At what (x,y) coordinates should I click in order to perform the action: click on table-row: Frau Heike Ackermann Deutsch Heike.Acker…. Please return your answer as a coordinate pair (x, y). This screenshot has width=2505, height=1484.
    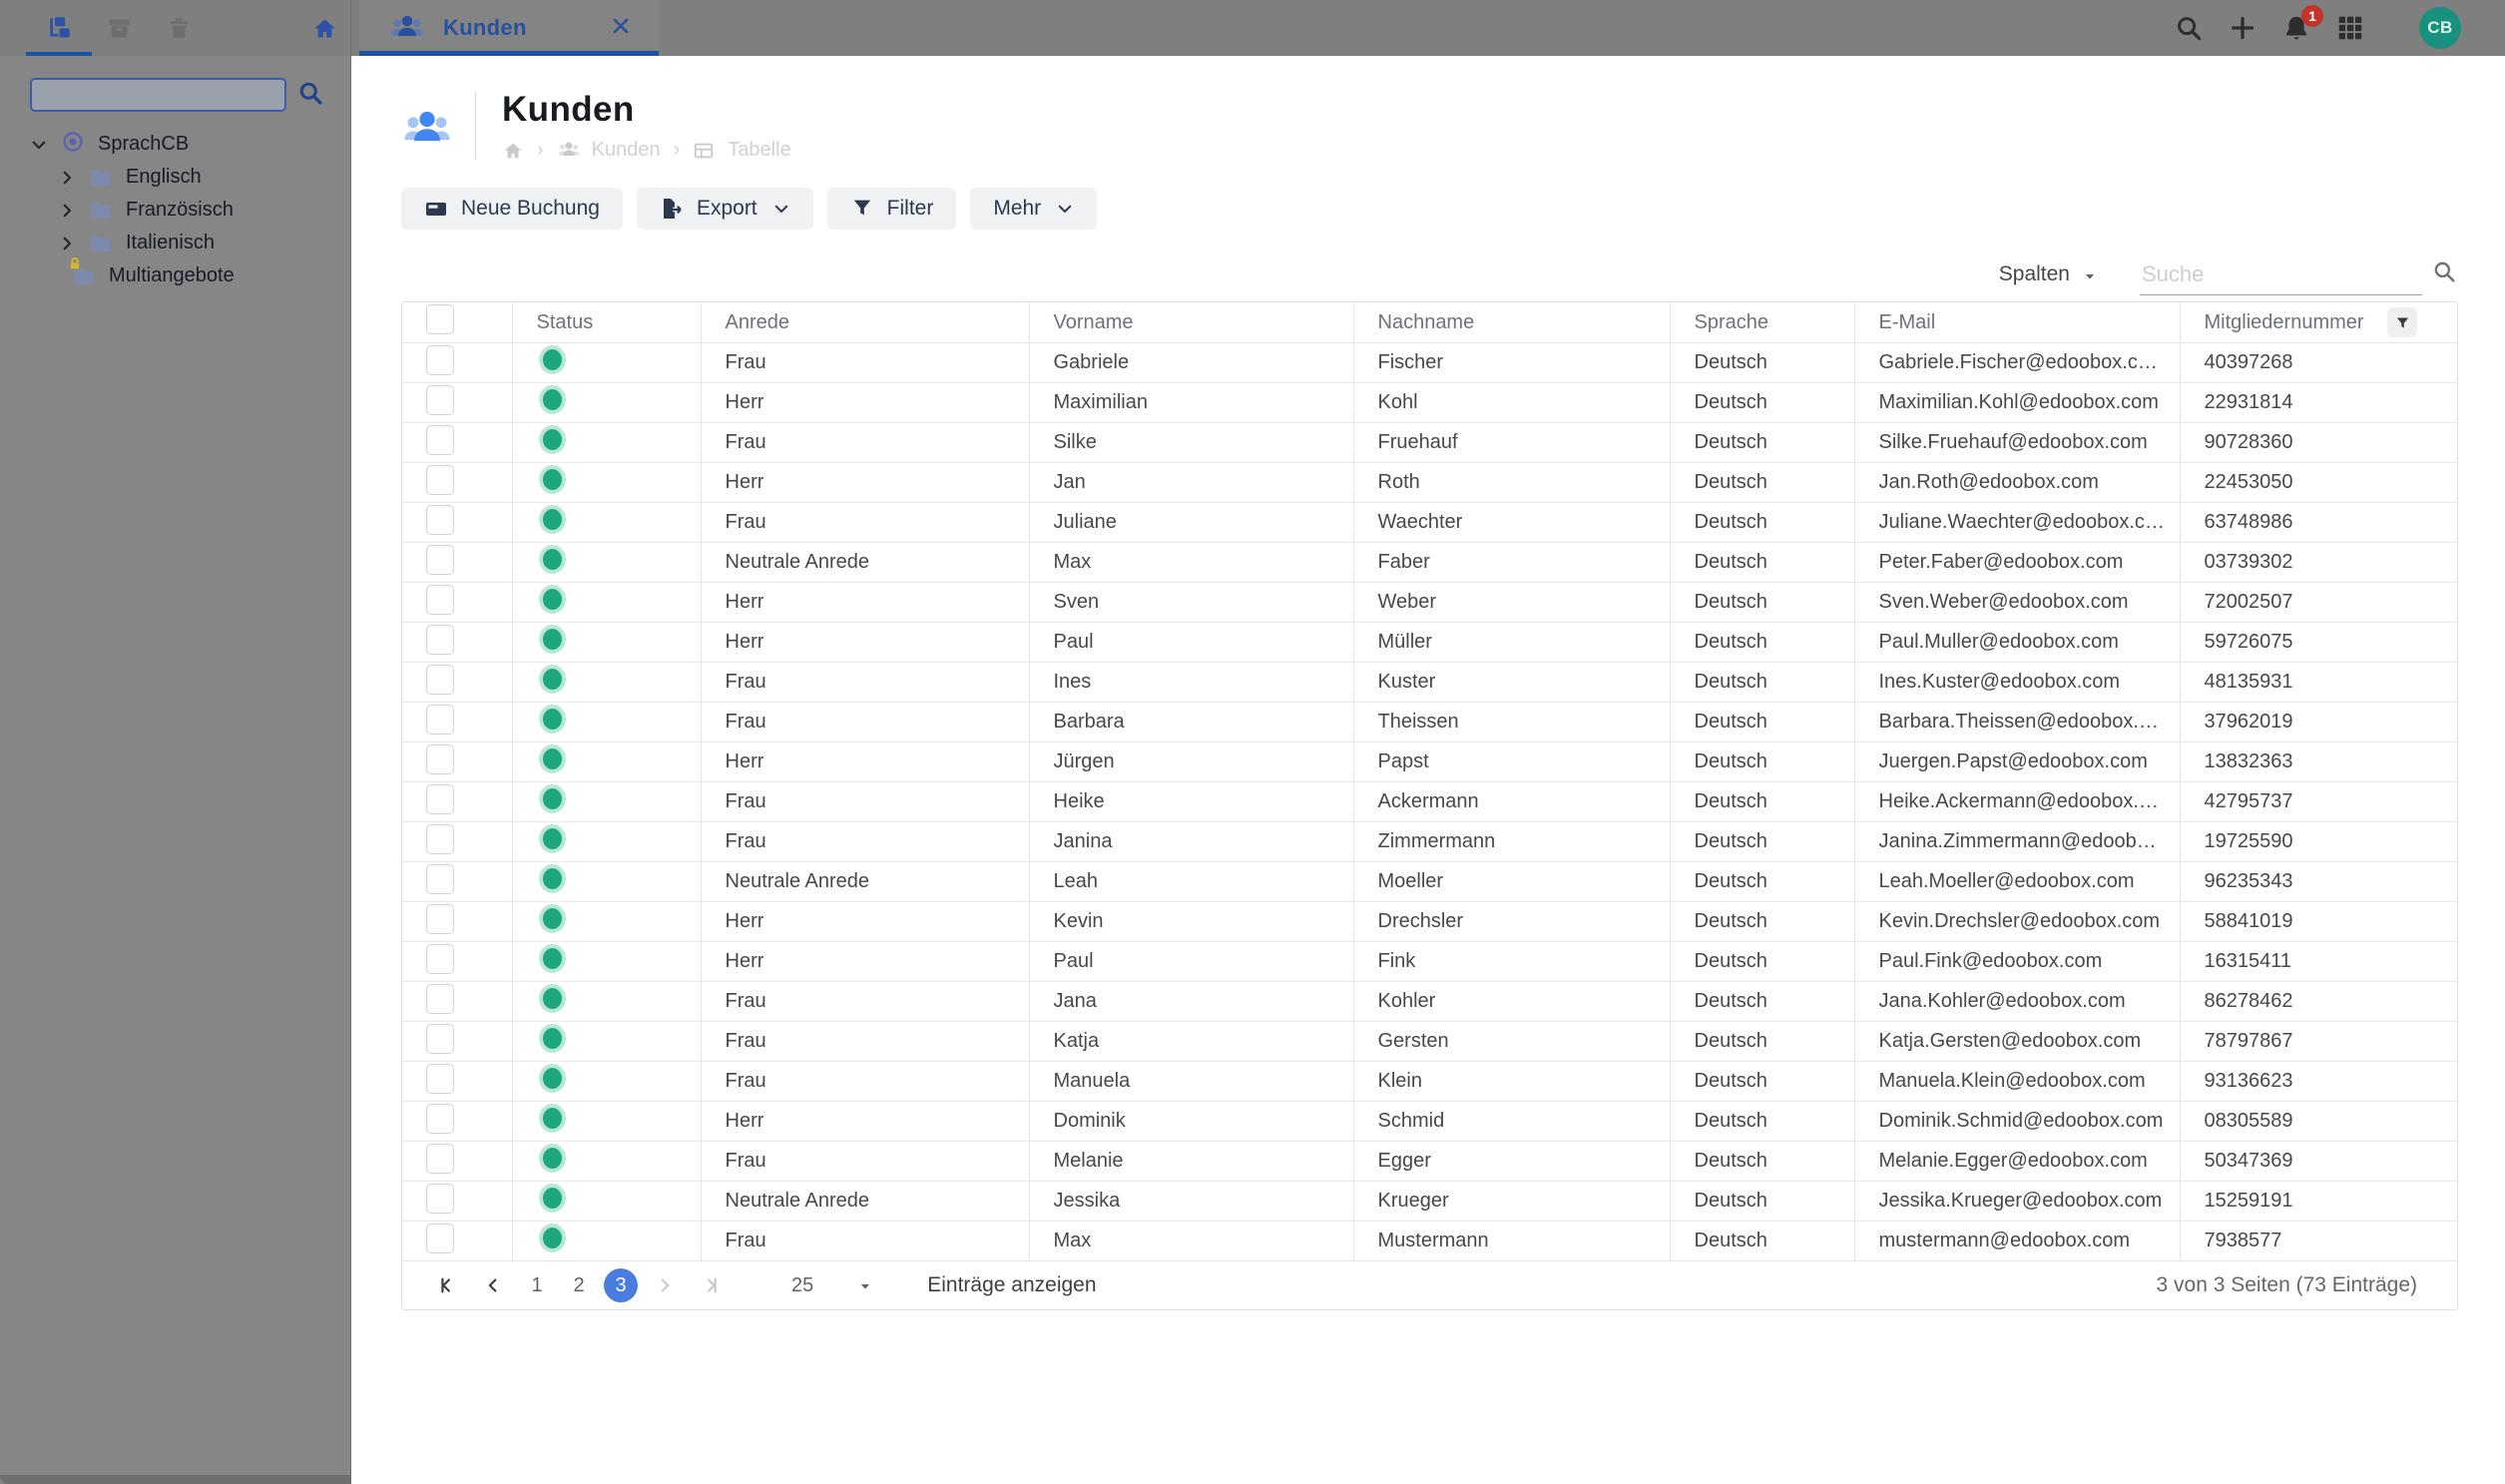
    Looking at the image, I should click on (1430, 801).